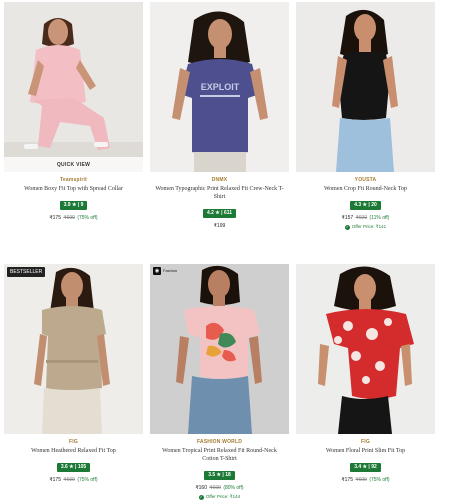 This screenshot has height=500, width=452. I want to click on rating-badge: 3.4 ★ | 92, so click(365, 467).